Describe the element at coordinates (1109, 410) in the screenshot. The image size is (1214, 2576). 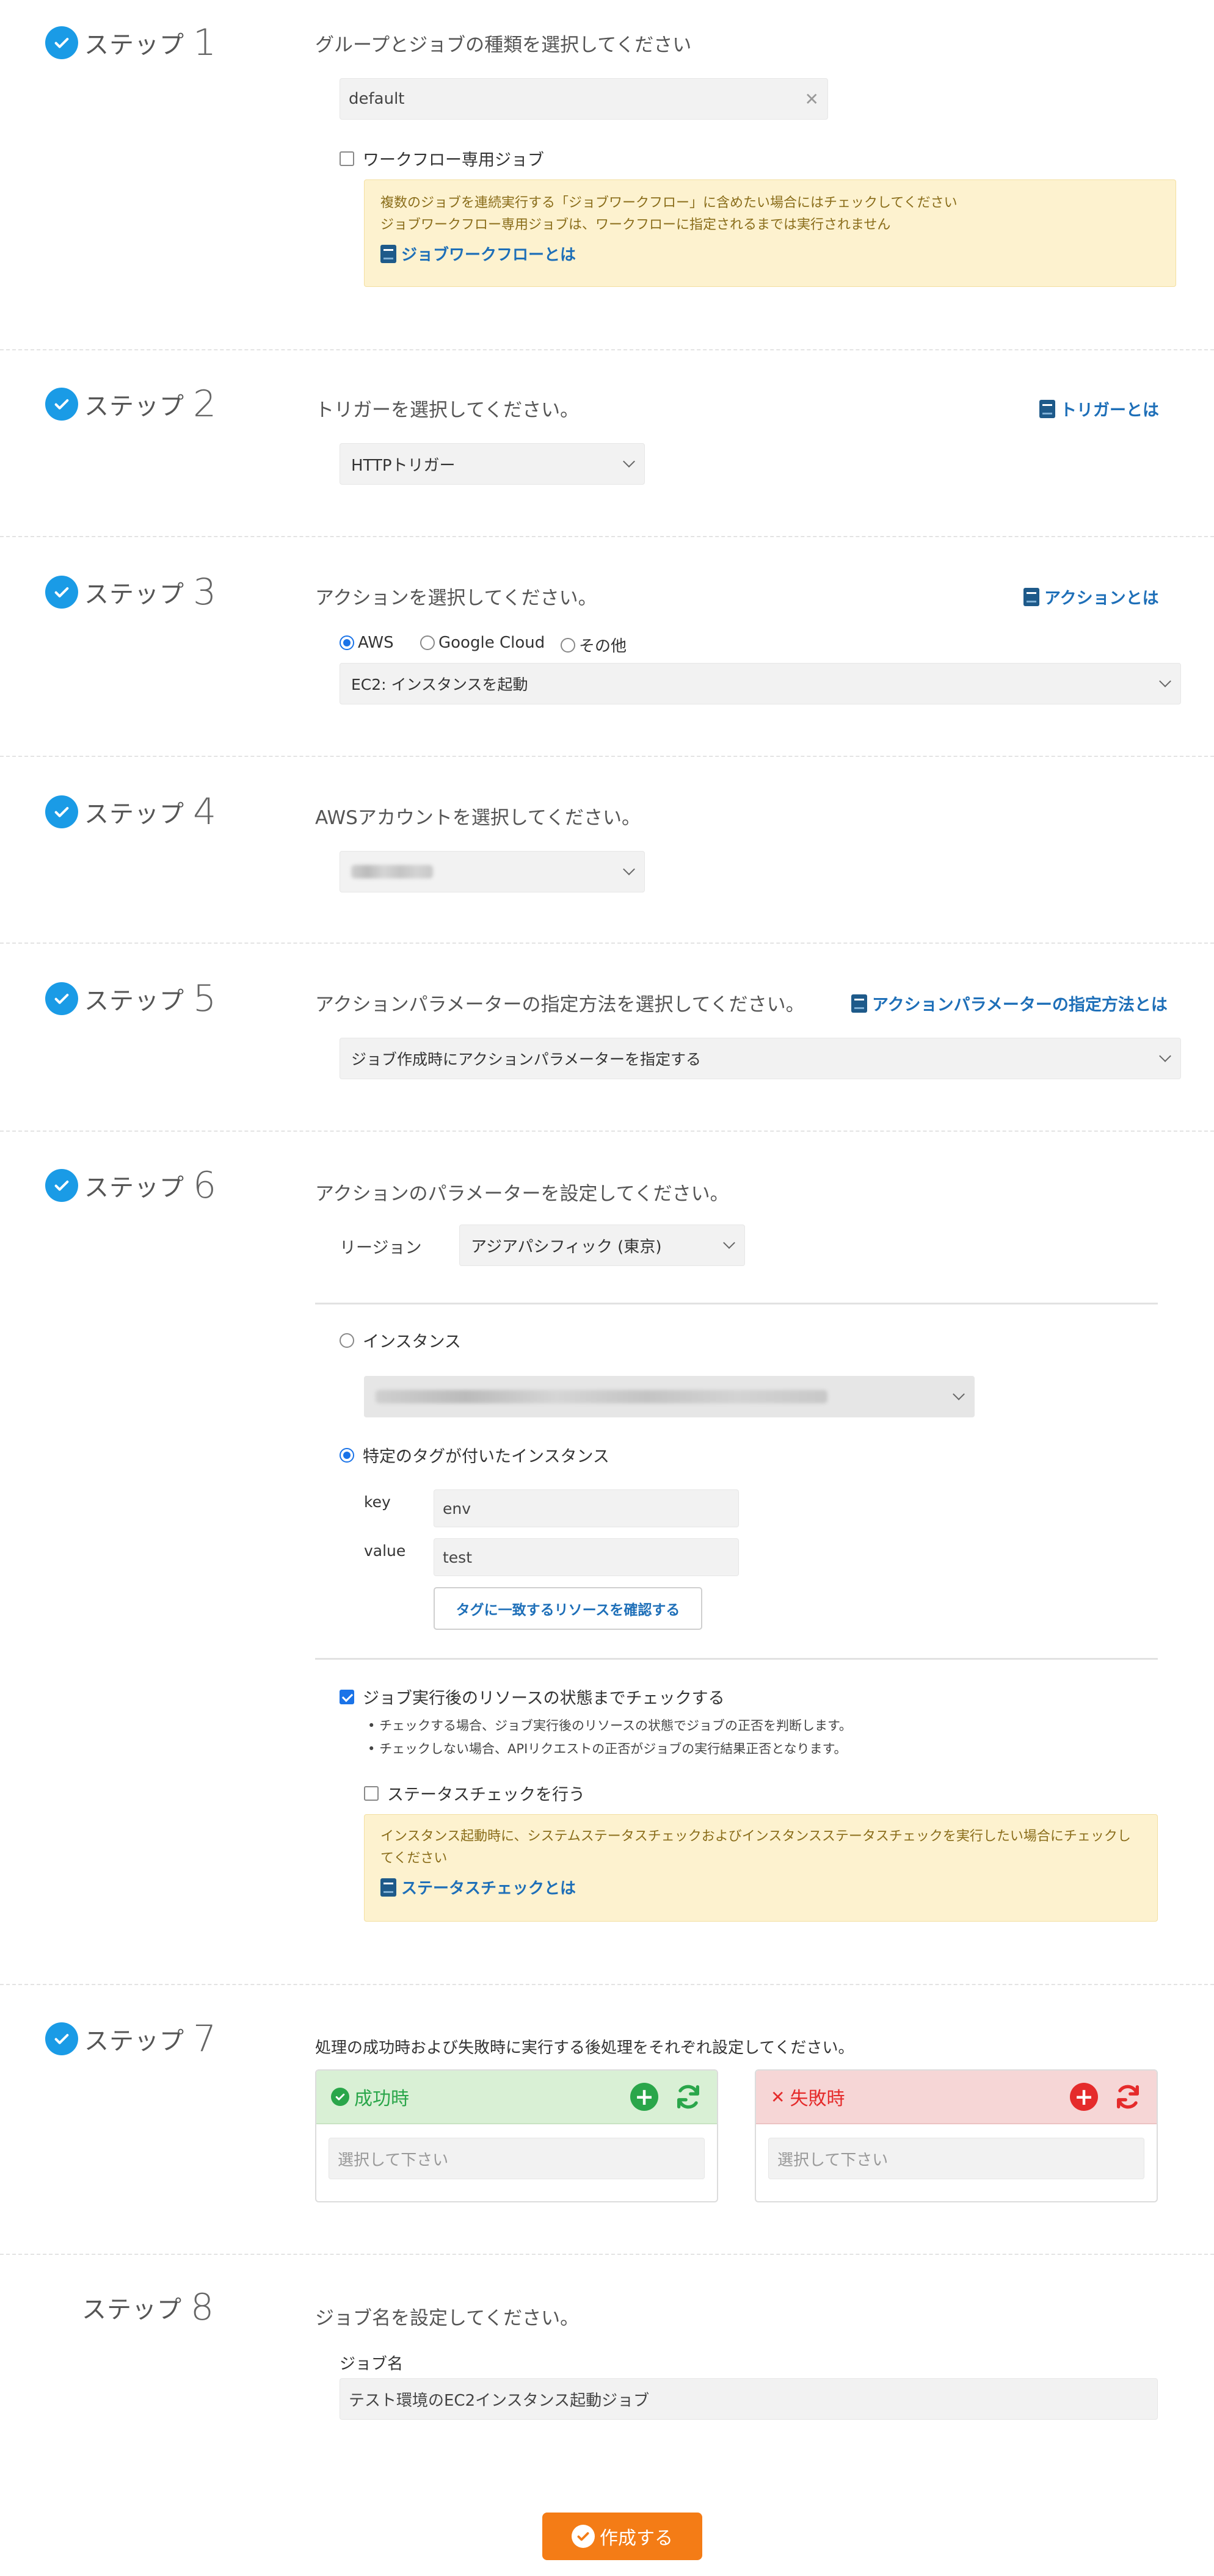
I see `link-label: トリガーとは` at that location.